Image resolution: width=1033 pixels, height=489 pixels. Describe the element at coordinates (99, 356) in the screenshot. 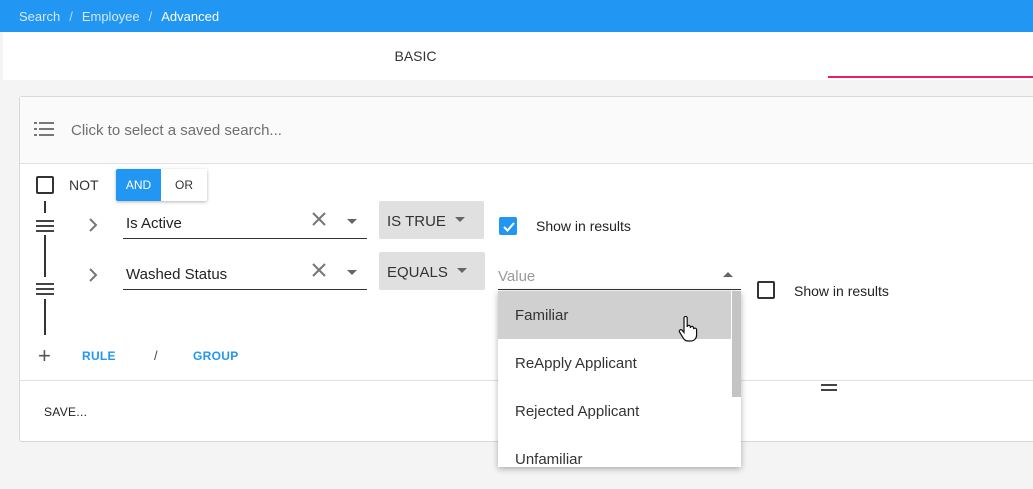

I see `add-rule-button: RULE` at that location.